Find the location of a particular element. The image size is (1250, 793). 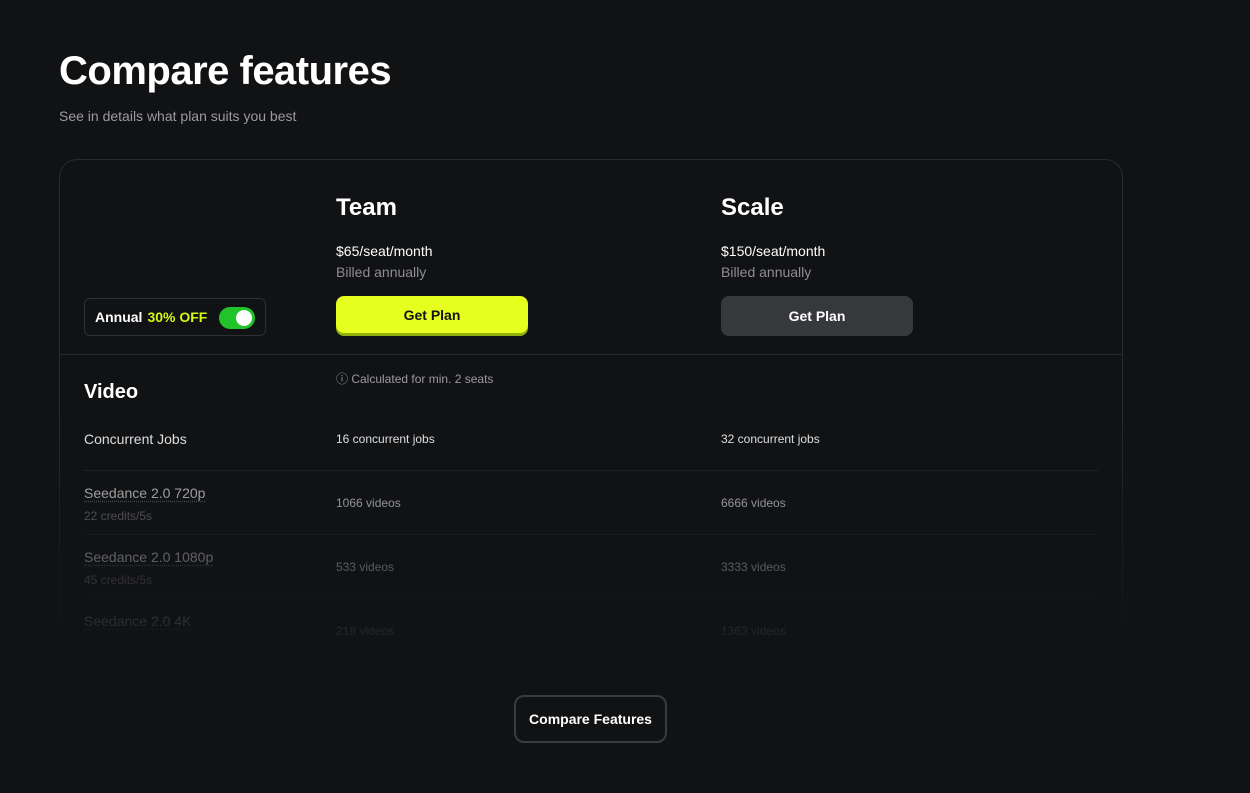

annual-switch is located at coordinates (237, 318).